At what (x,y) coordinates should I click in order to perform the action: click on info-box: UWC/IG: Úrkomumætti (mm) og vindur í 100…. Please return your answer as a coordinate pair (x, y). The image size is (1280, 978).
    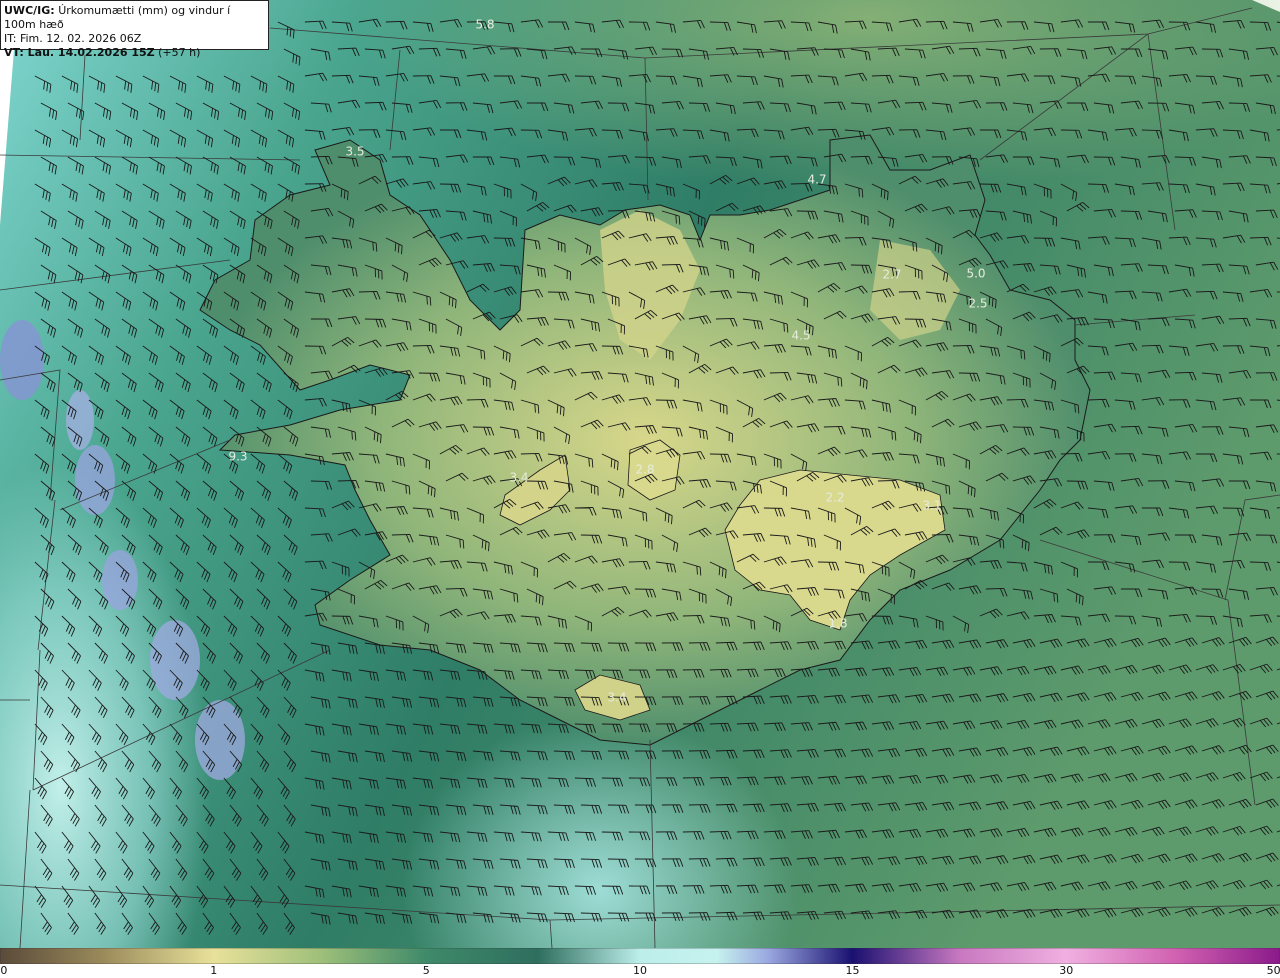
    Looking at the image, I should click on (134, 29).